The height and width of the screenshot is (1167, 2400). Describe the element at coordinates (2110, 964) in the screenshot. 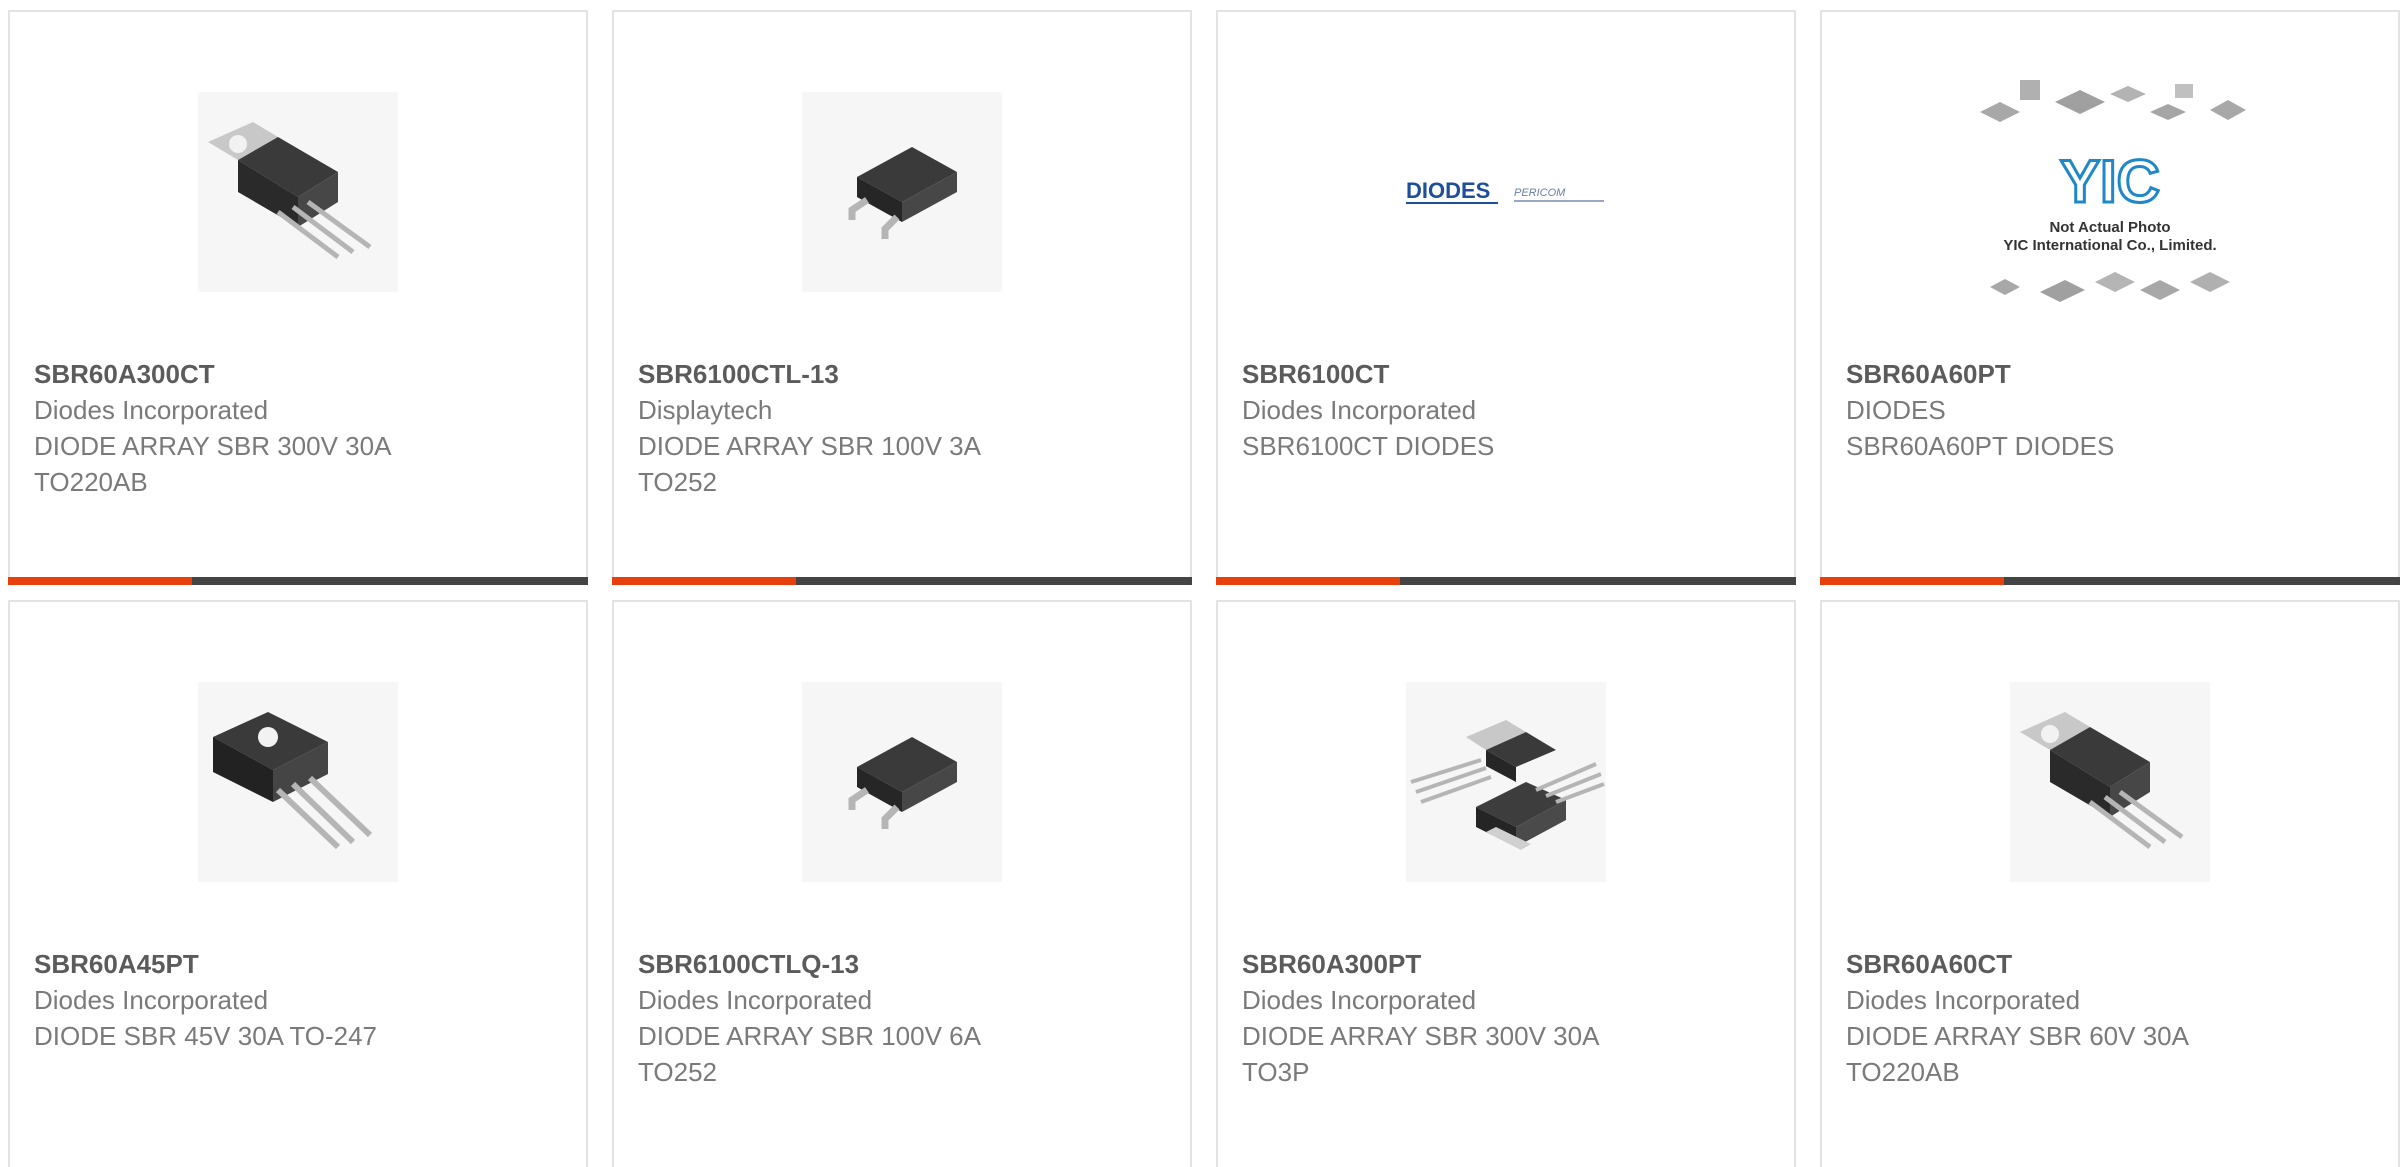

I see `part-number: SBR60A60CT` at that location.